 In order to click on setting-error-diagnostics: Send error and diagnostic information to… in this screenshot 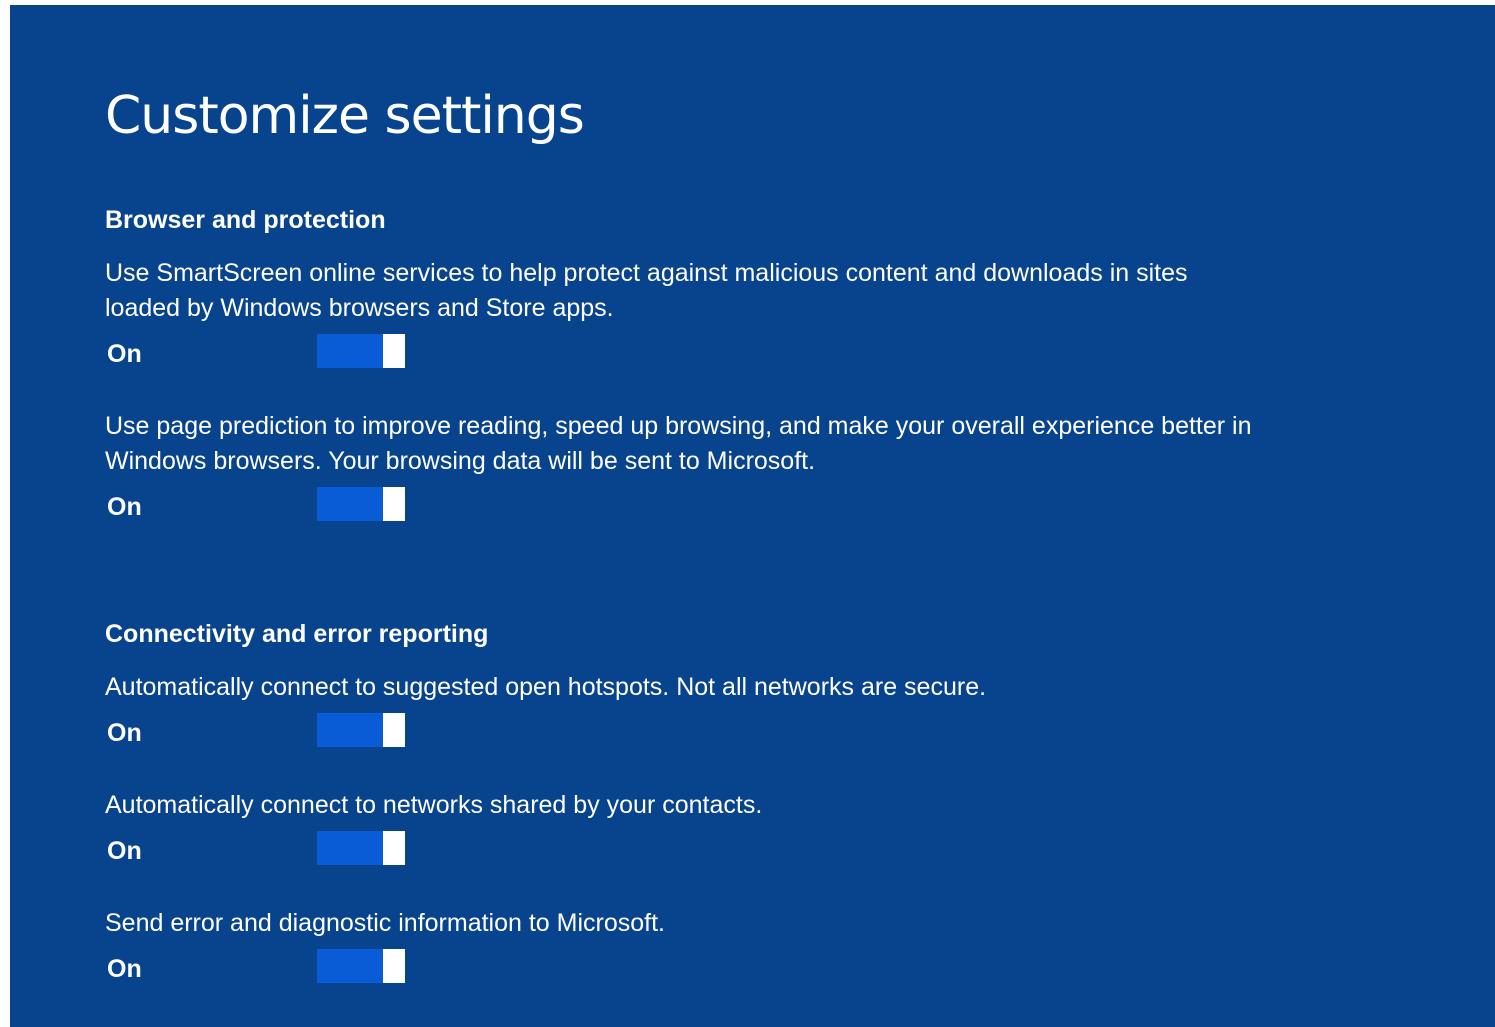, I will do `click(685, 947)`.